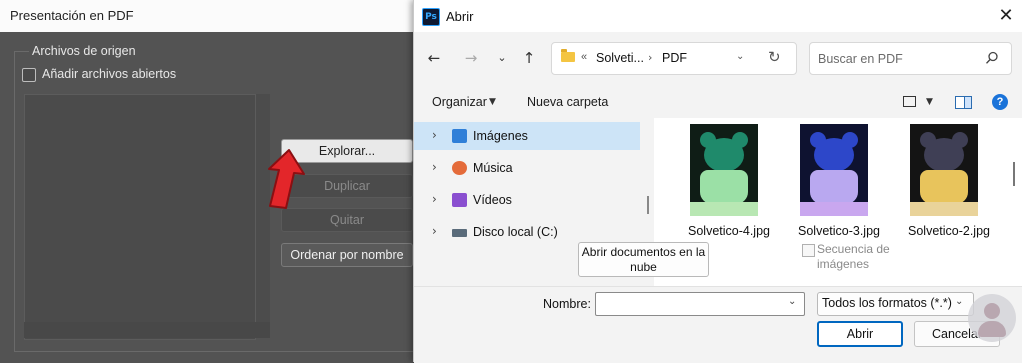  What do you see at coordinates (500, 136) in the screenshot?
I see `tree-item-label: Imágenes` at bounding box center [500, 136].